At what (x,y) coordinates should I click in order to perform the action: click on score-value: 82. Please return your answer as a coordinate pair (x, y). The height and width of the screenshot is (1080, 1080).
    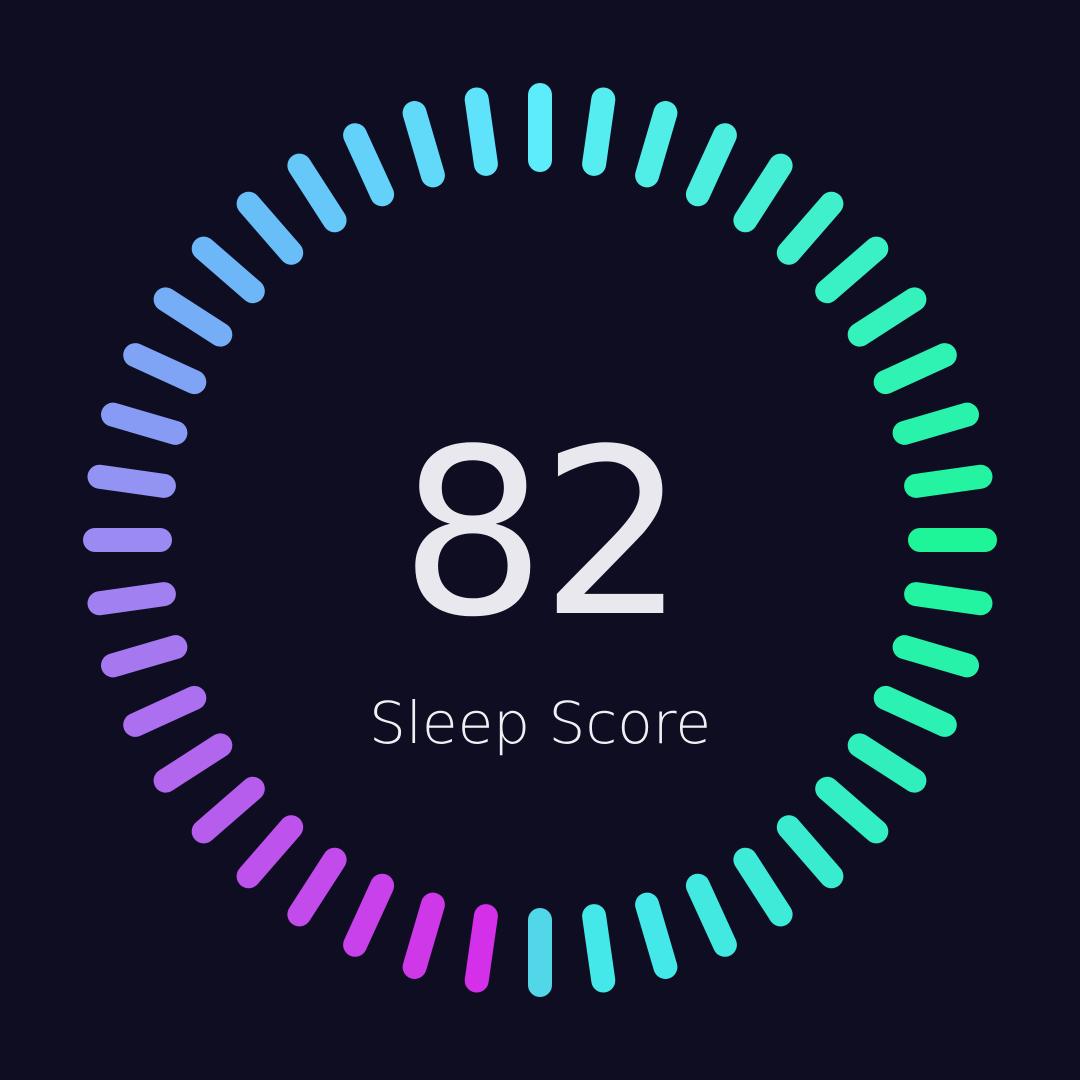
    Looking at the image, I should click on (543, 534).